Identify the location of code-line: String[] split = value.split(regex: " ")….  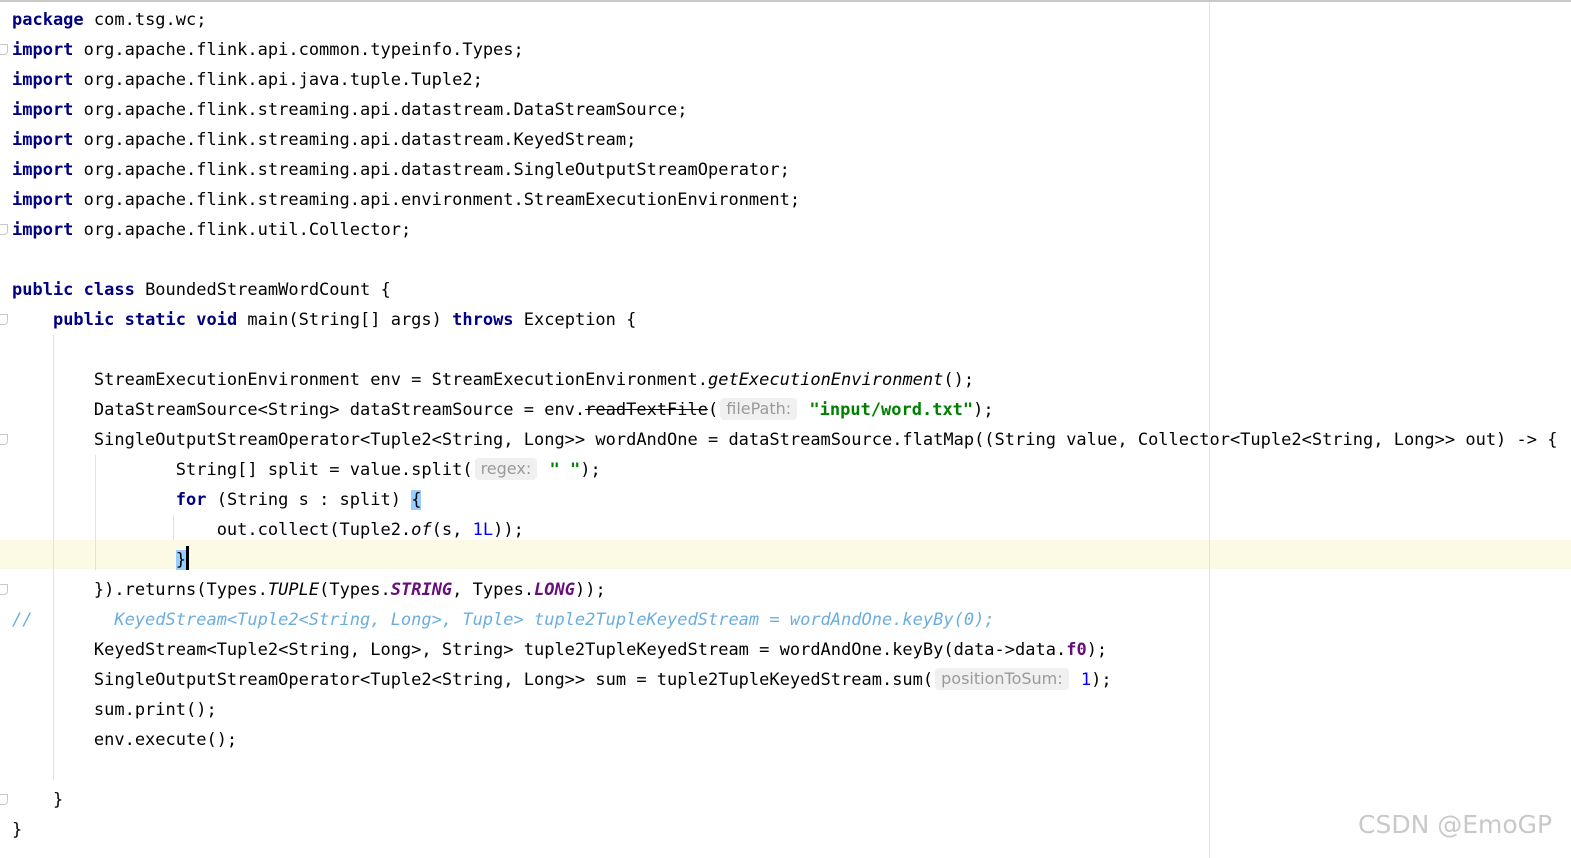
(784, 470).